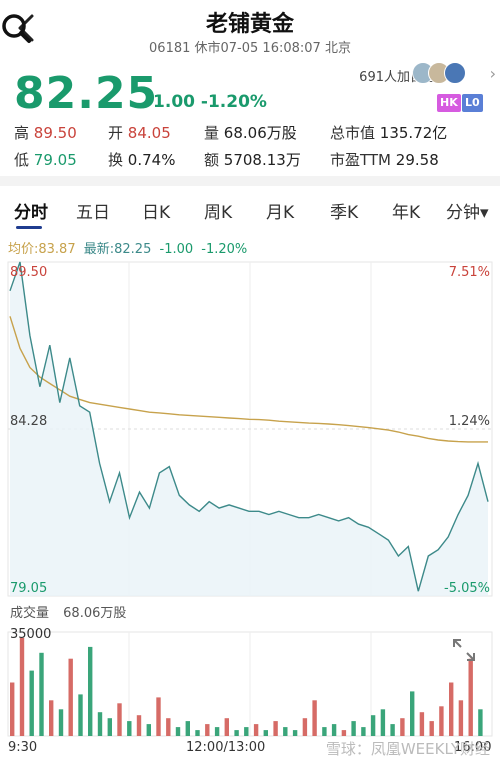 This screenshot has height=766, width=500. I want to click on y-tick-percent: 1.24%, so click(469, 421).